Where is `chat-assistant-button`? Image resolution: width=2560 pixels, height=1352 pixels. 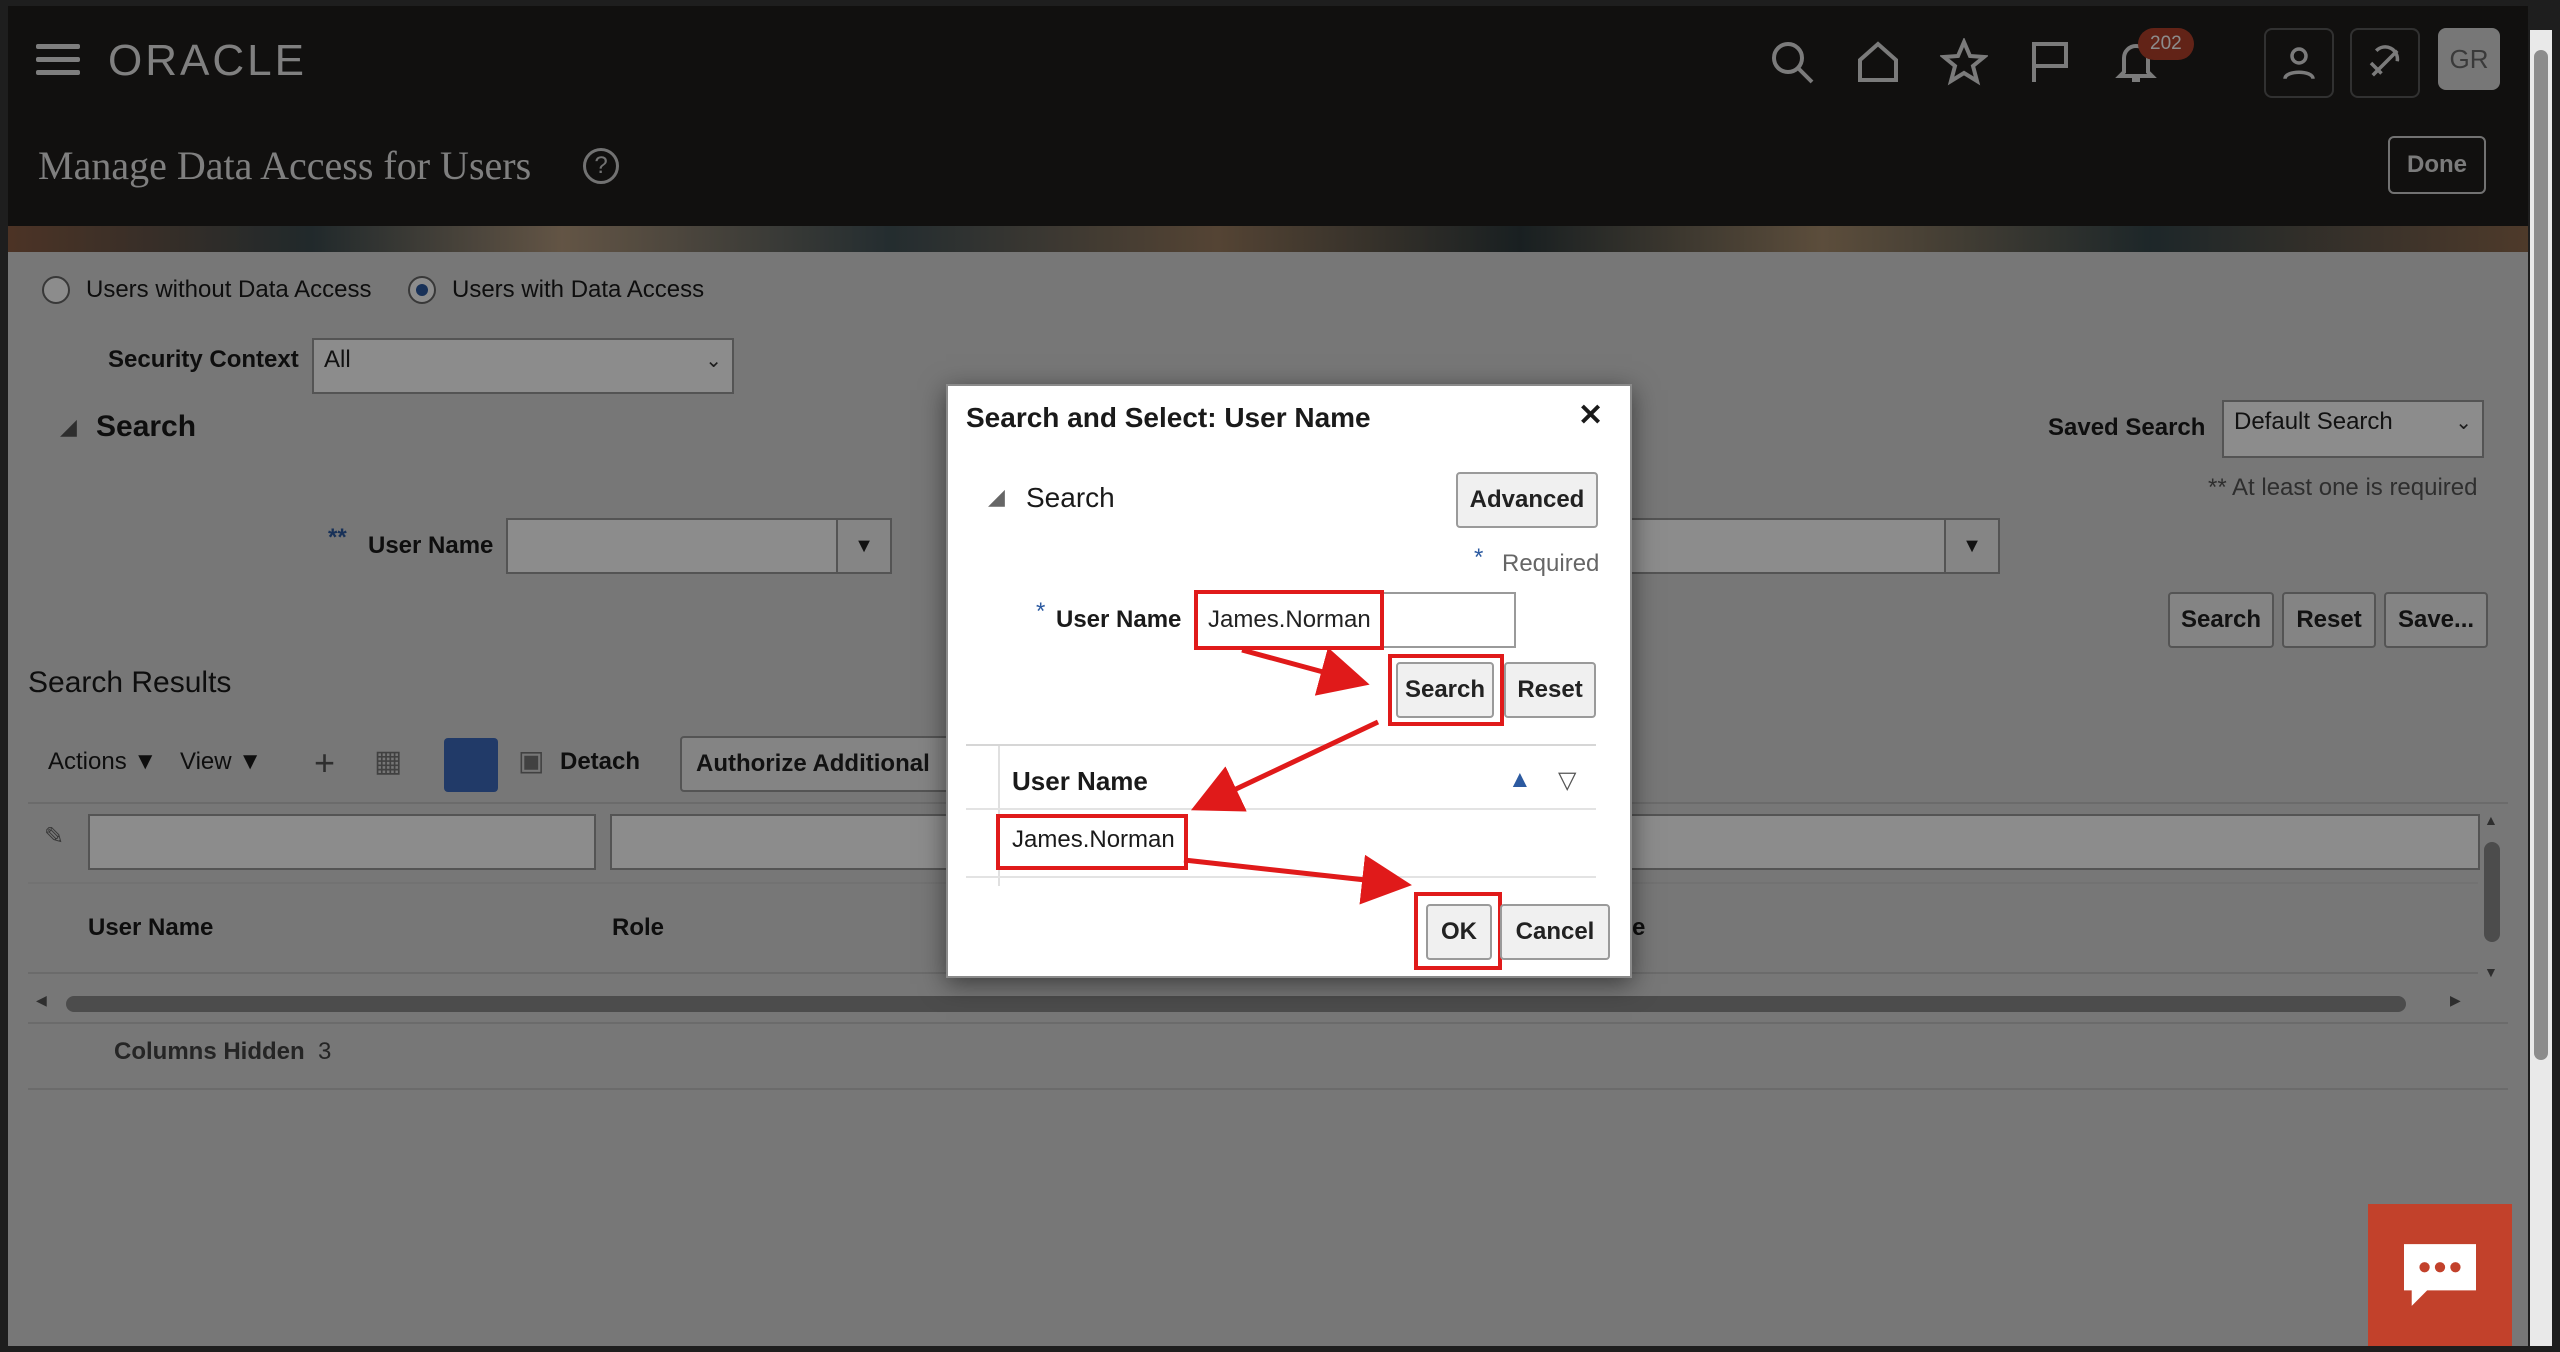 chat-assistant-button is located at coordinates (2440, 1275).